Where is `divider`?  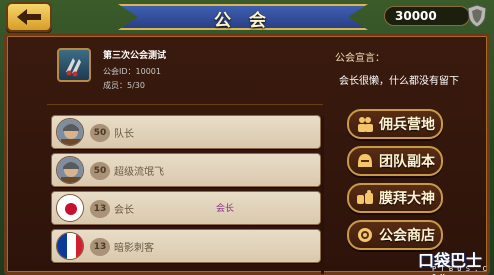
divider is located at coordinates (185, 104).